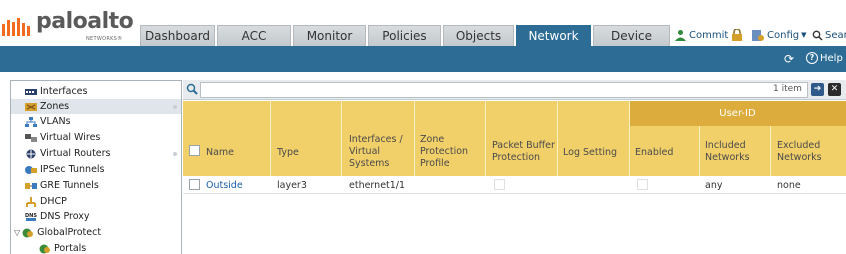 This screenshot has width=846, height=254. What do you see at coordinates (783, 35) in the screenshot?
I see `config-label: Config` at bounding box center [783, 35].